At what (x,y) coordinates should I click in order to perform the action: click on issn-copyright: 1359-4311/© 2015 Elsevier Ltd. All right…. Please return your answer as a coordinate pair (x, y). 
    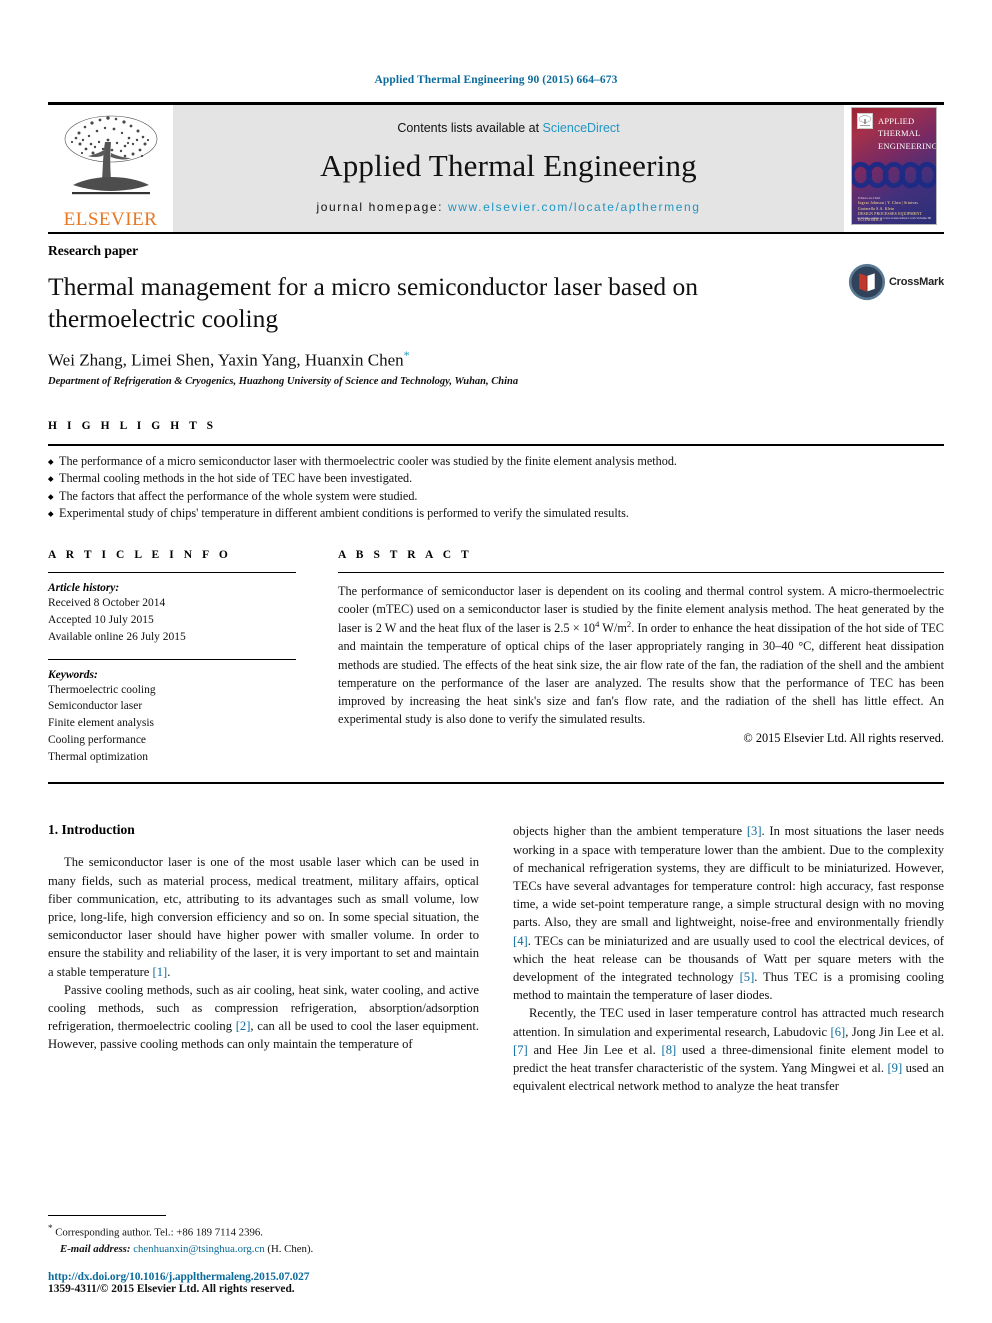
    Looking at the image, I should click on (171, 1289).